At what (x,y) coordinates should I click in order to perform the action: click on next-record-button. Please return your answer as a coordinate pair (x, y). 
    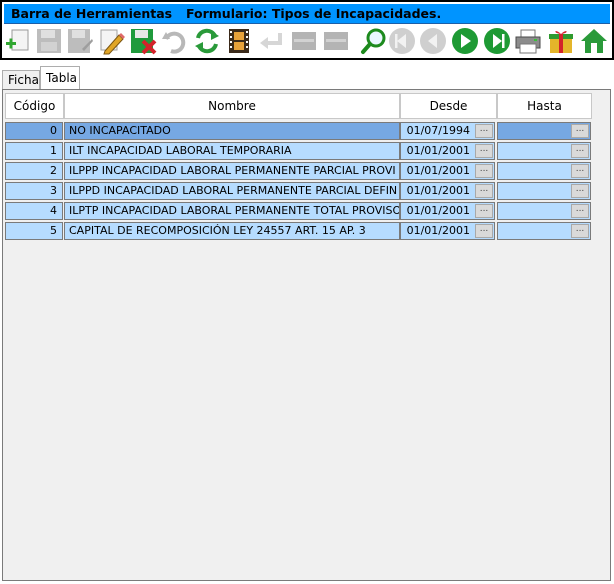
    Looking at the image, I should click on (465, 41).